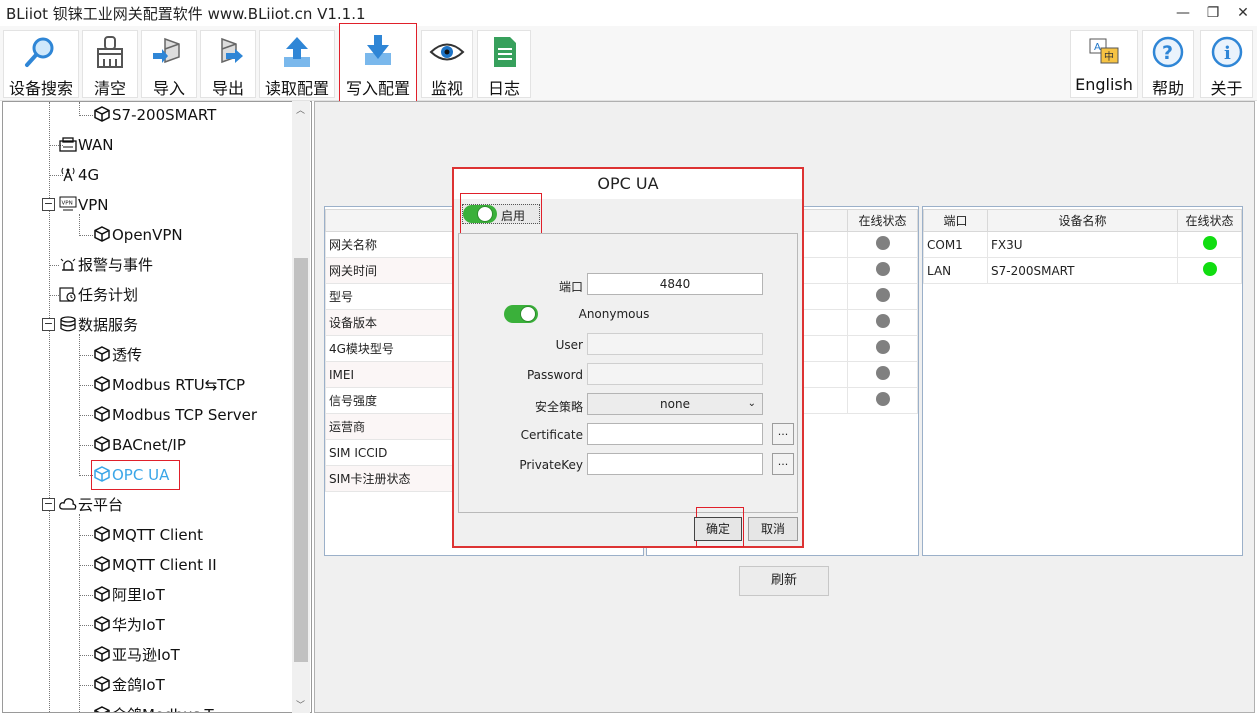 This screenshot has width=1257, height=715. I want to click on scroll-up-icon: ︿, so click(300, 109).